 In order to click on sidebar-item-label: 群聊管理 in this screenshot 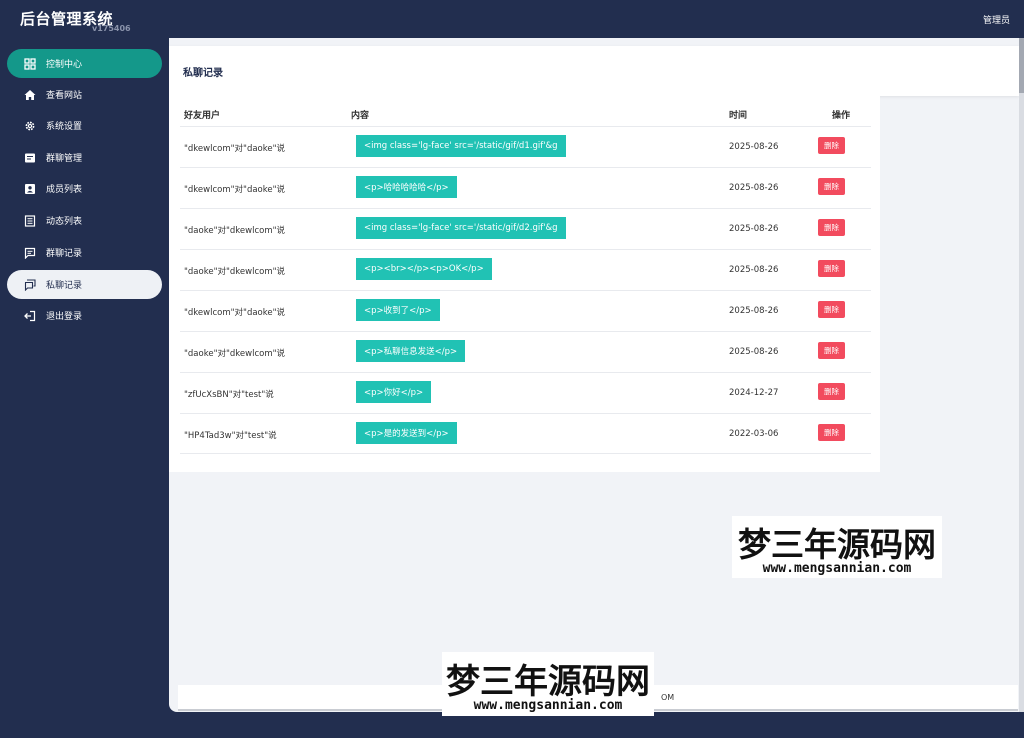, I will do `click(64, 159)`.